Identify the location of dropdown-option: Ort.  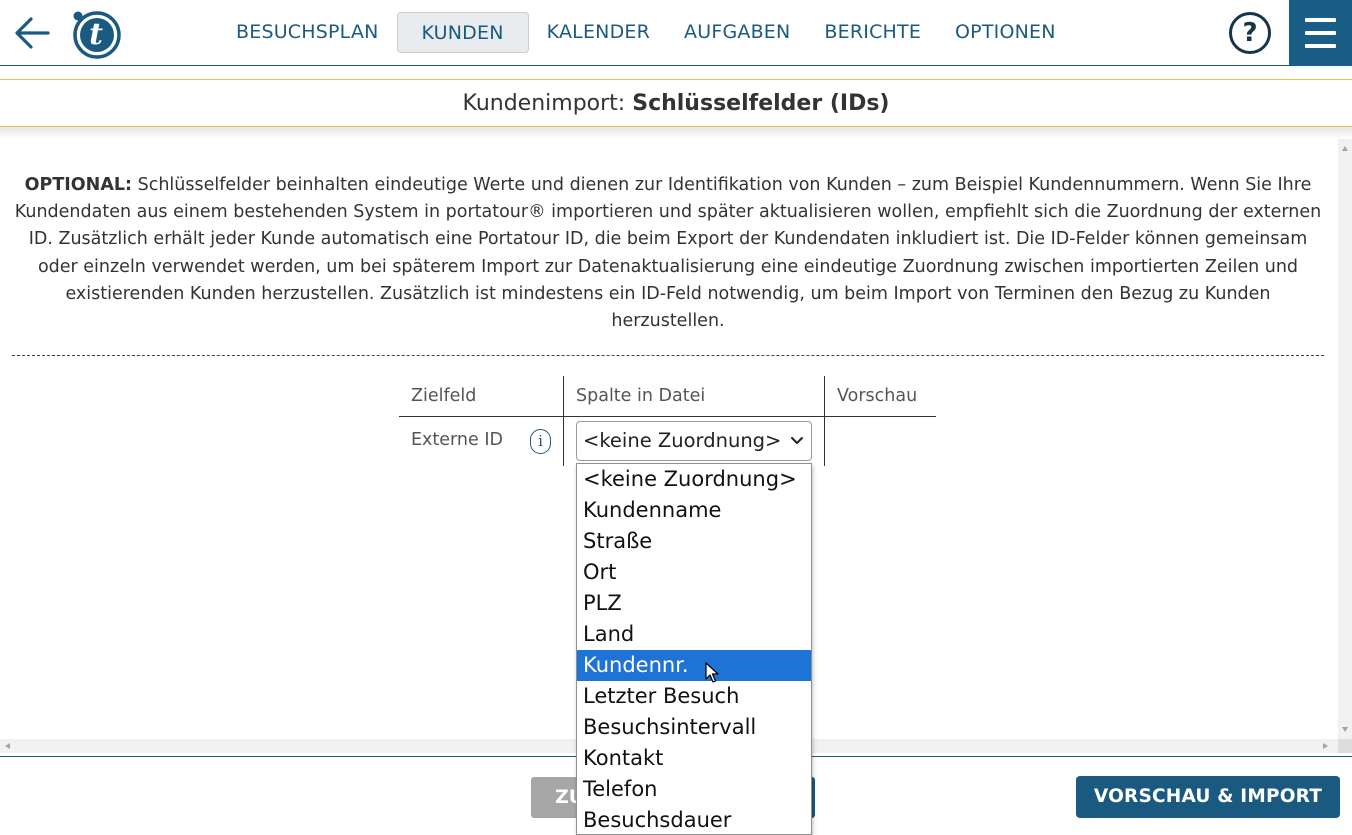
(694, 572).